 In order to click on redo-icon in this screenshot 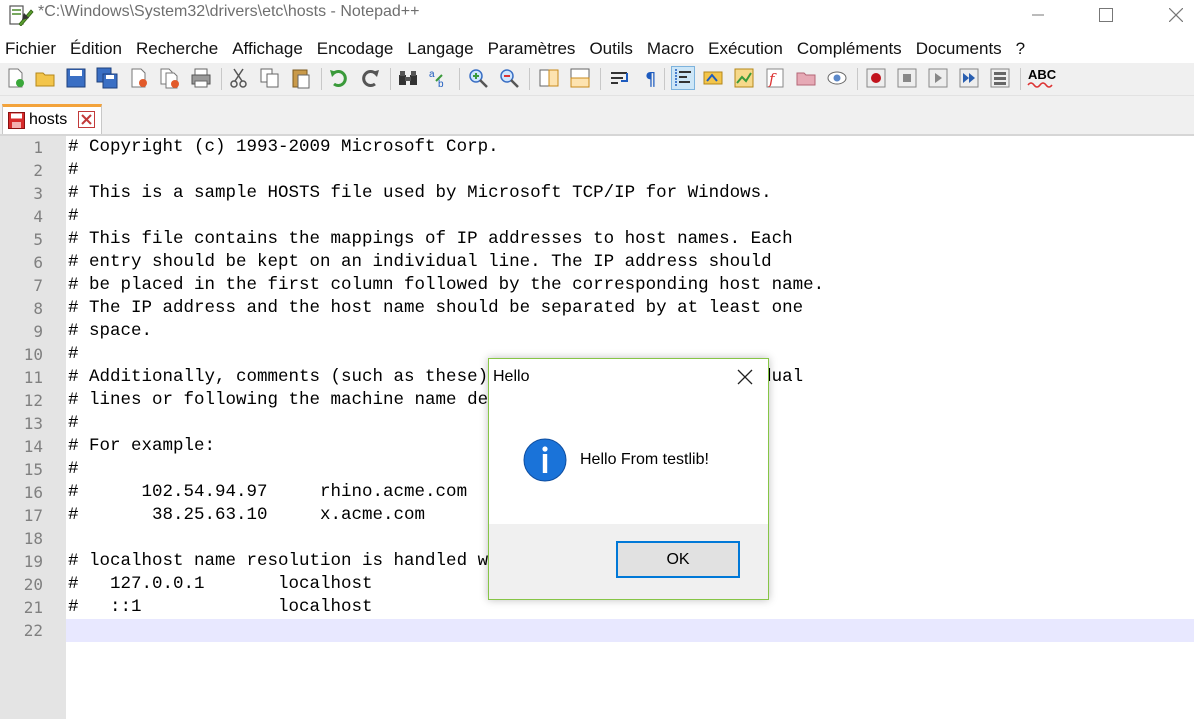, I will do `click(370, 78)`.